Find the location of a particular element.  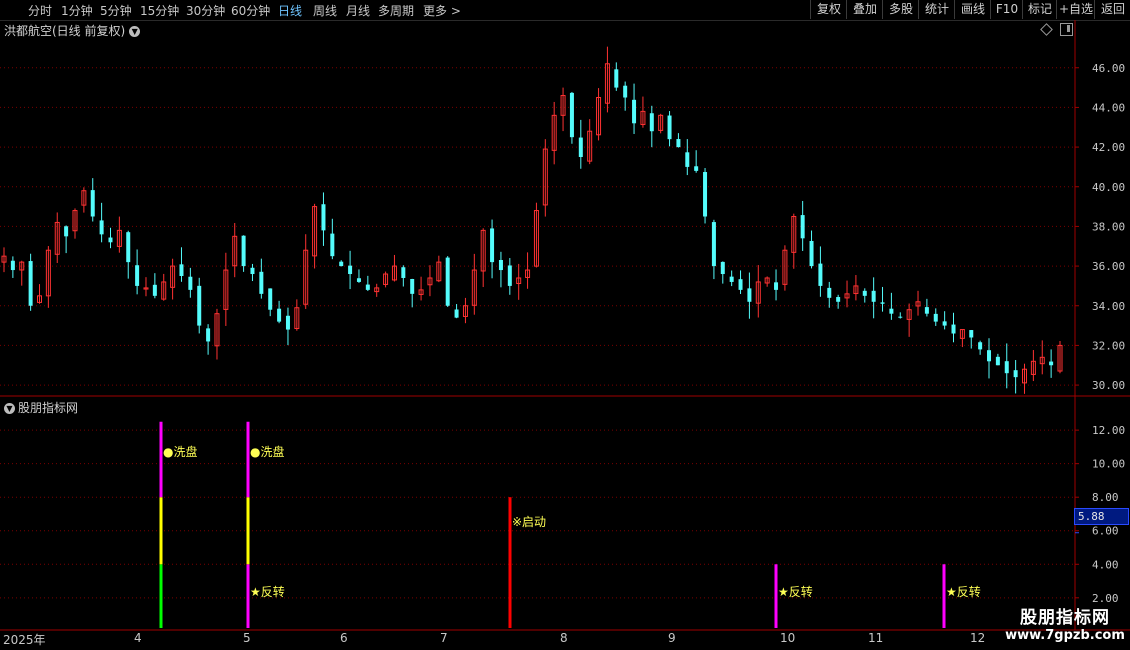

x-axis-label: 8 is located at coordinates (564, 638).